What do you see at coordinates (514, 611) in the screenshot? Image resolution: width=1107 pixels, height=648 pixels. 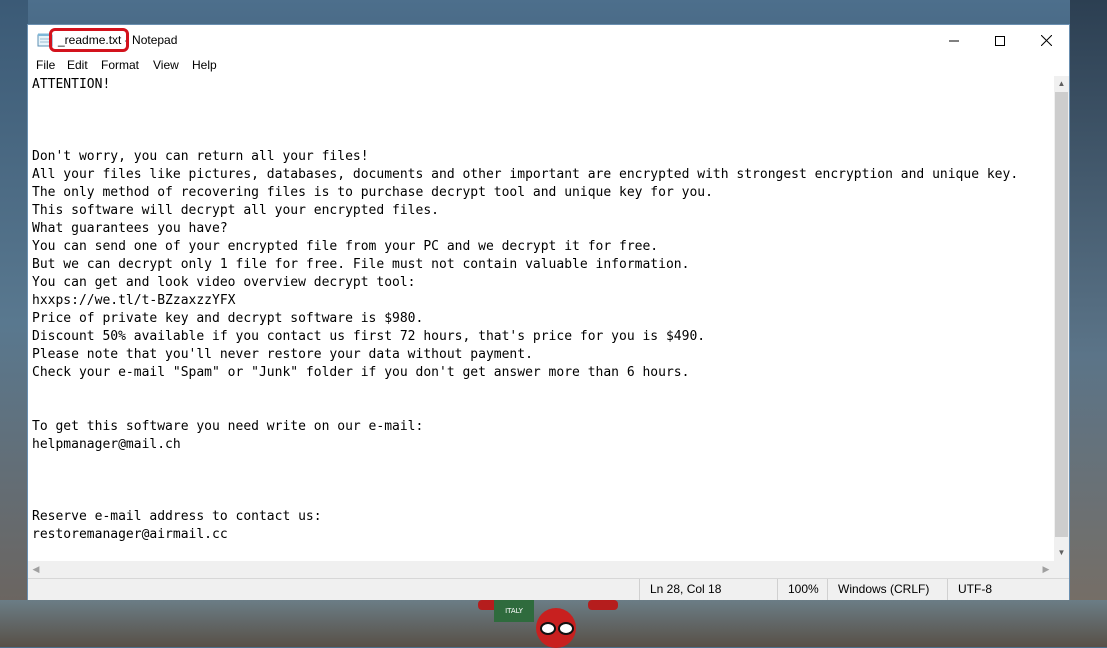 I see `wallpaper-poster-sign: ITALY` at bounding box center [514, 611].